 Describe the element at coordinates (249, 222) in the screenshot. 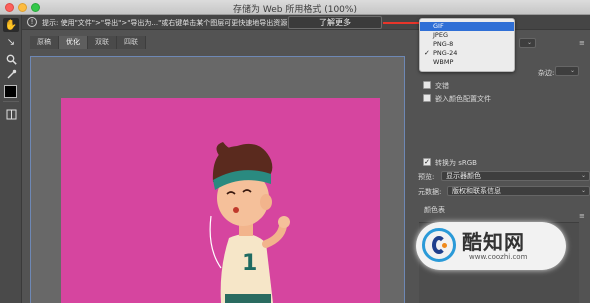

I see `runner-illustration: 1` at that location.